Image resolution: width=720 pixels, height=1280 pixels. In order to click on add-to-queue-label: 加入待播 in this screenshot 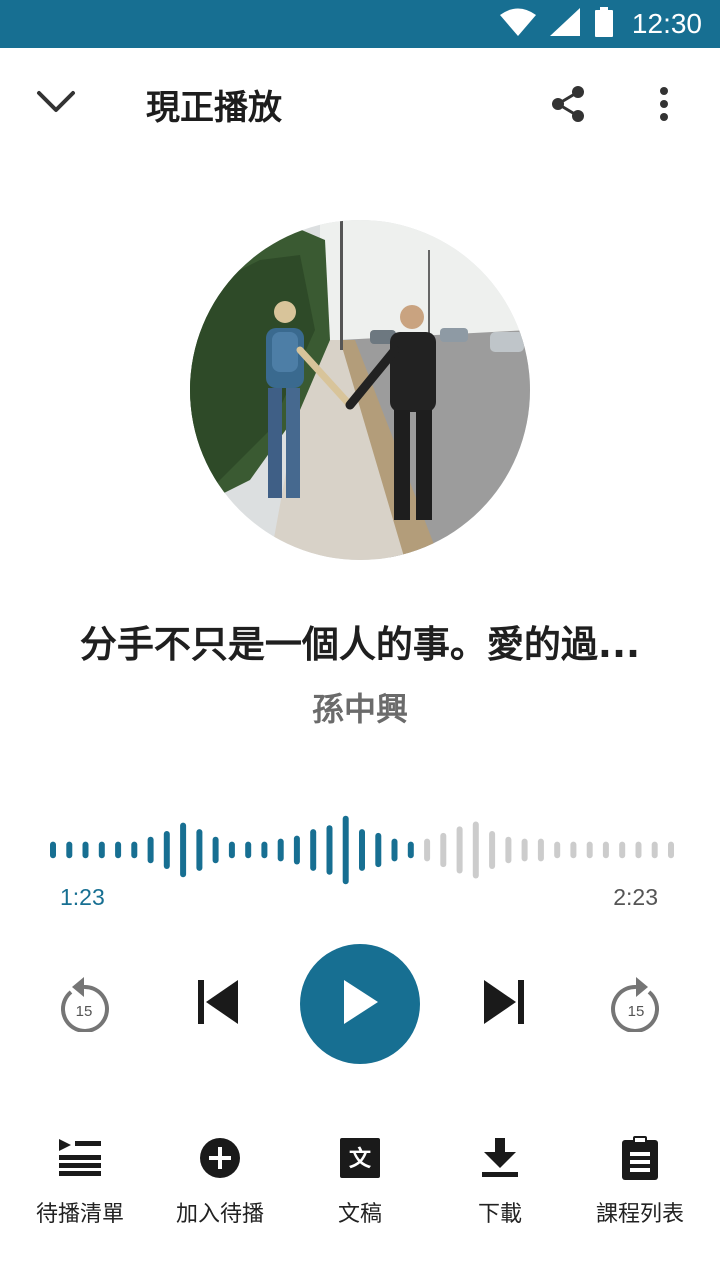, I will do `click(219, 1214)`.